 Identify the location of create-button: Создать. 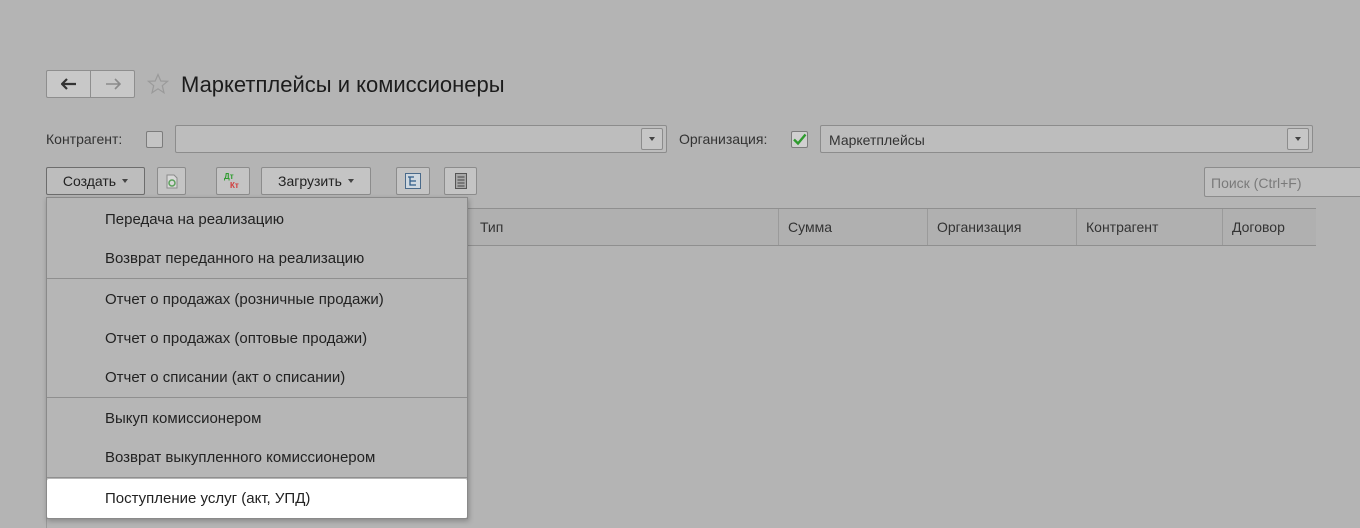
(95, 181).